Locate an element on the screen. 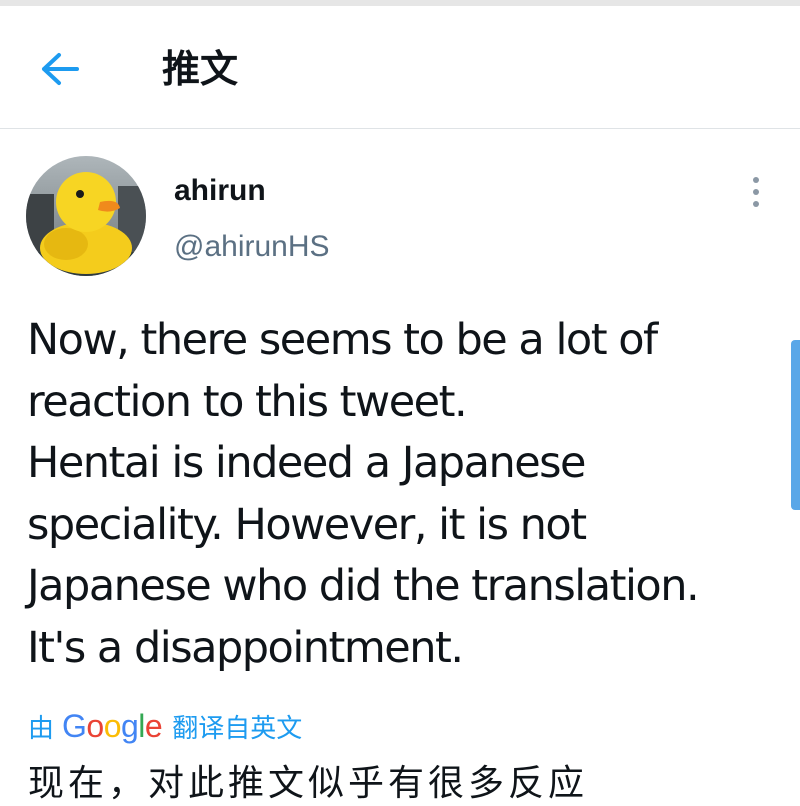 The image size is (800, 806). more-options-button is located at coordinates (756, 192).